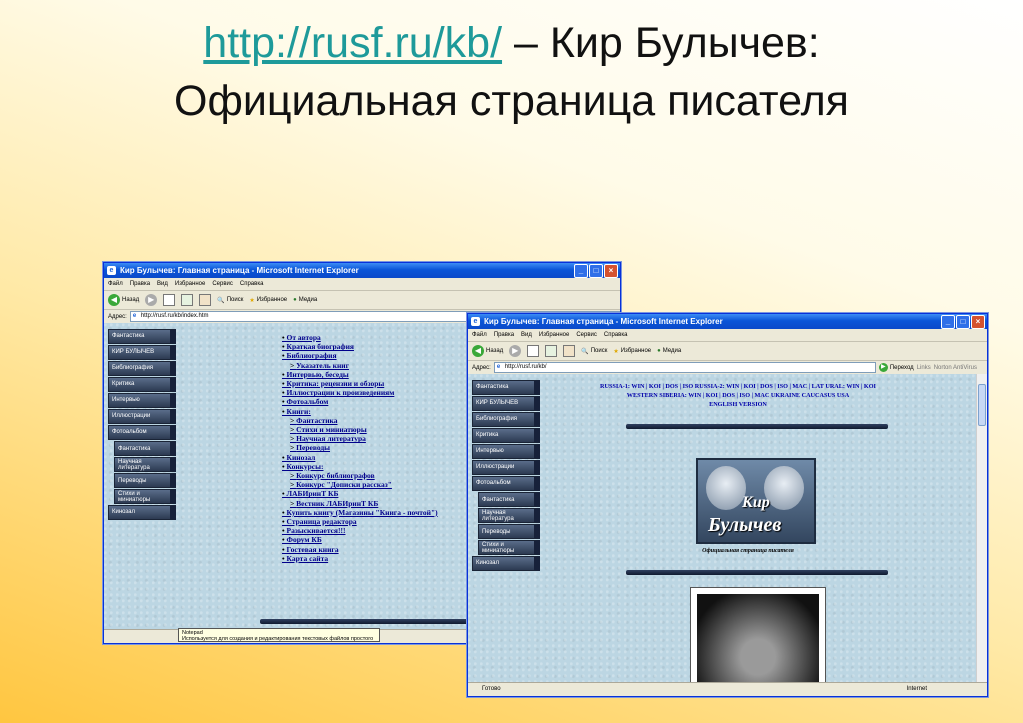 This screenshot has width=1023, height=723. Describe the element at coordinates (896, 367) in the screenshot. I see `go-button: ▶ Переход` at that location.